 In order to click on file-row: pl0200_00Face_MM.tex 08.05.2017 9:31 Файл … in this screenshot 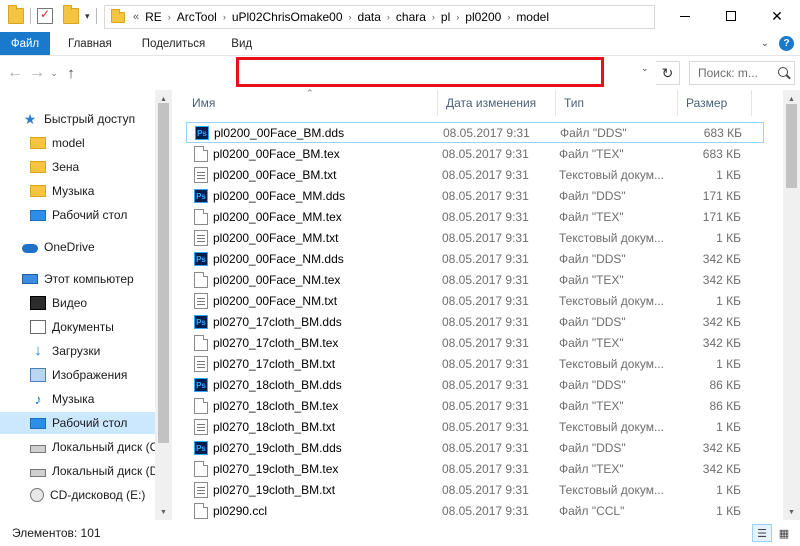, I will do `click(475, 216)`.